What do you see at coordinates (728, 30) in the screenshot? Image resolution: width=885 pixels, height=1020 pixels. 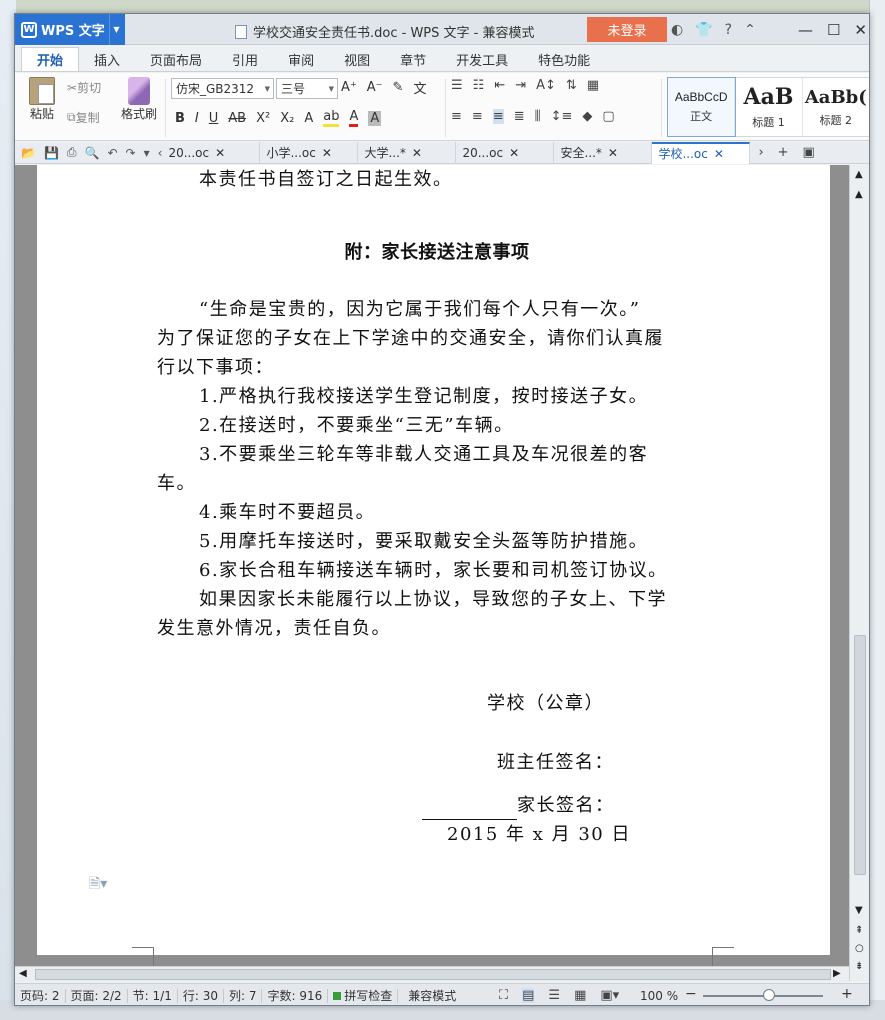 I see `help-icon: ?` at bounding box center [728, 30].